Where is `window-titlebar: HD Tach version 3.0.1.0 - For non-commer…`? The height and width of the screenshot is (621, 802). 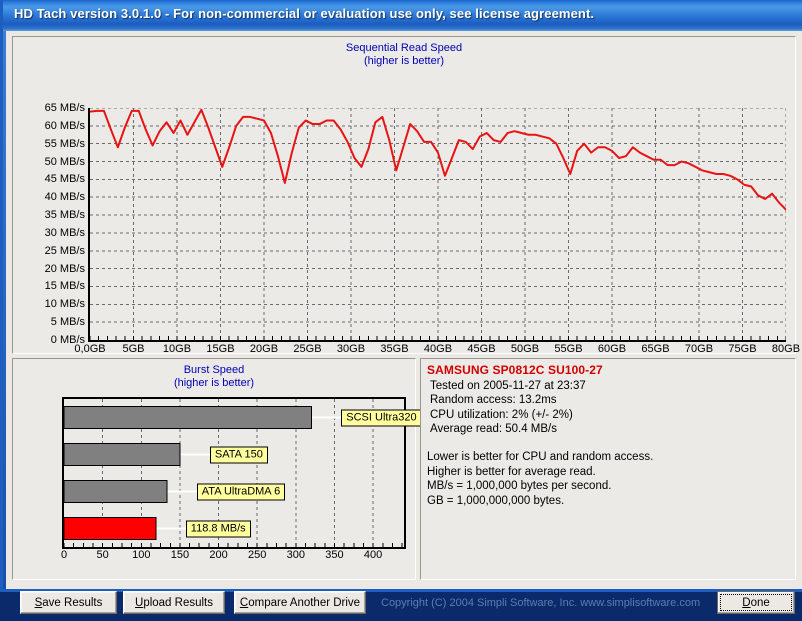 window-titlebar: HD Tach version 3.0.1.0 - For non-commer… is located at coordinates (402, 15).